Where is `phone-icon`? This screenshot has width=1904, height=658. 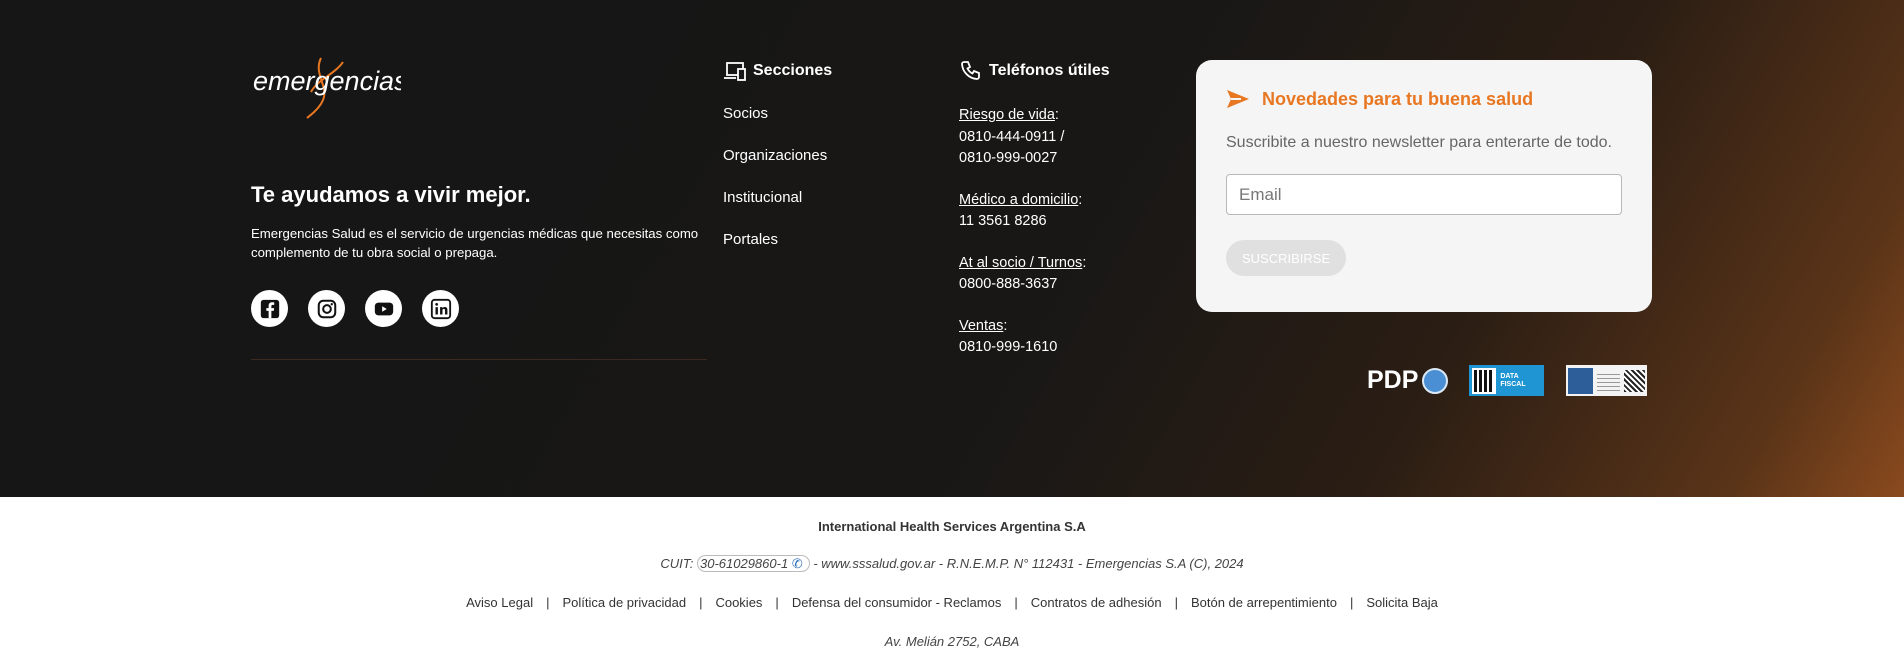
phone-icon is located at coordinates (970, 70).